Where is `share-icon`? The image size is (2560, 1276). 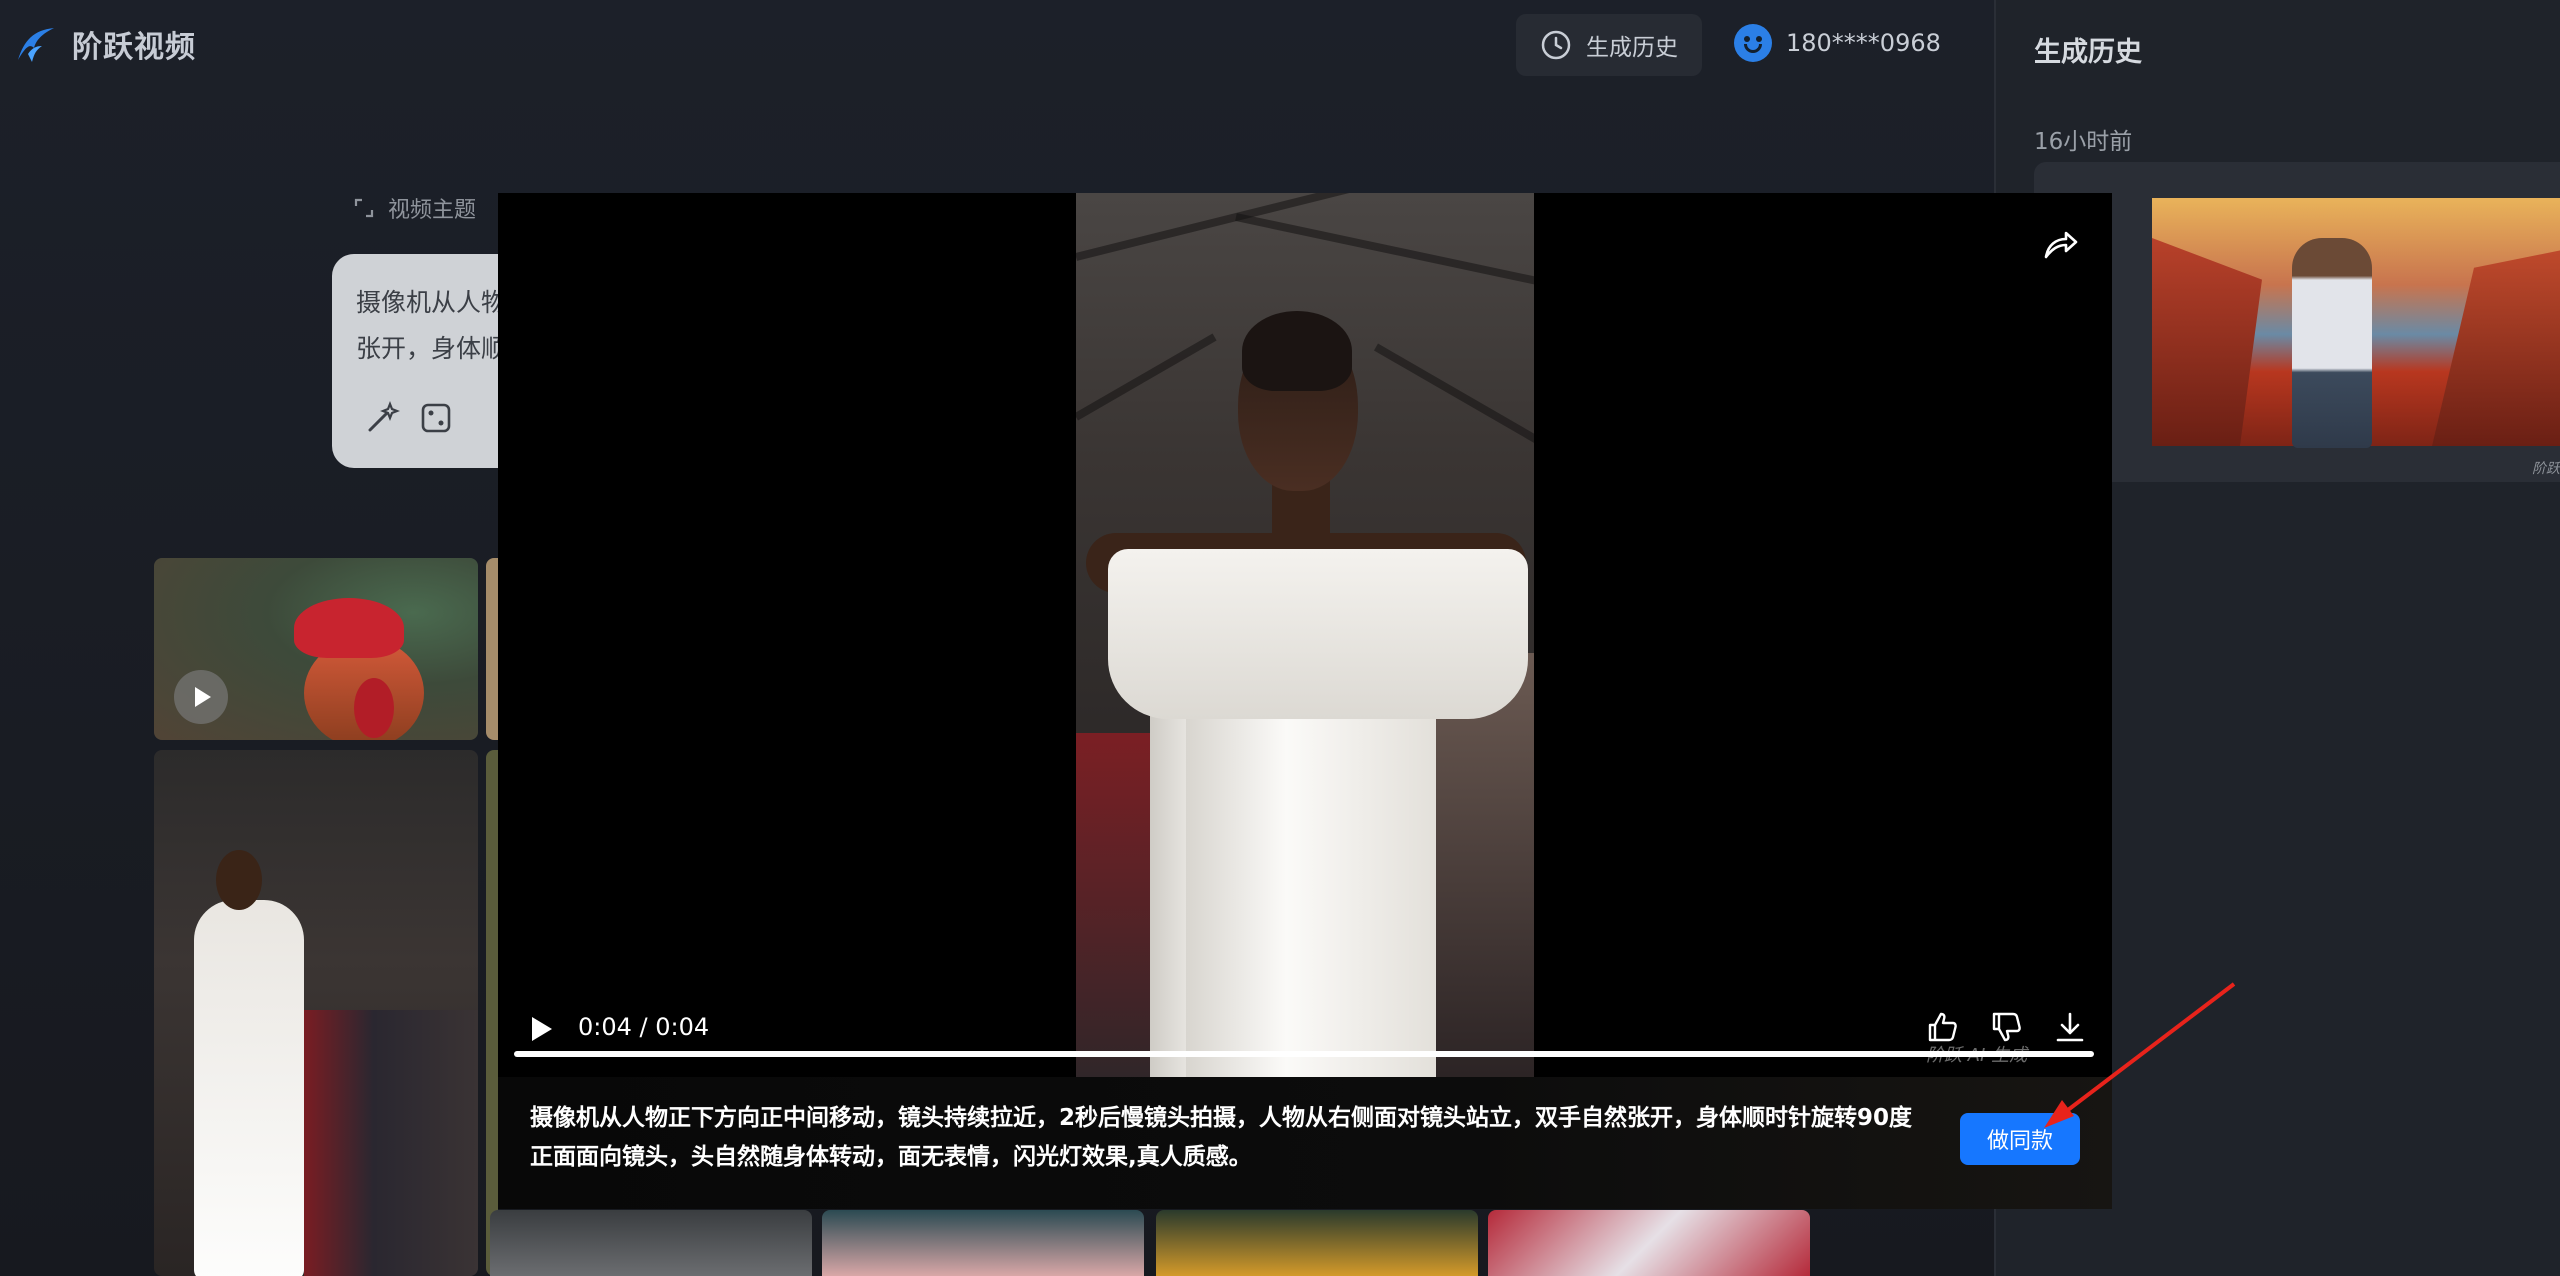
share-icon is located at coordinates (2060, 243).